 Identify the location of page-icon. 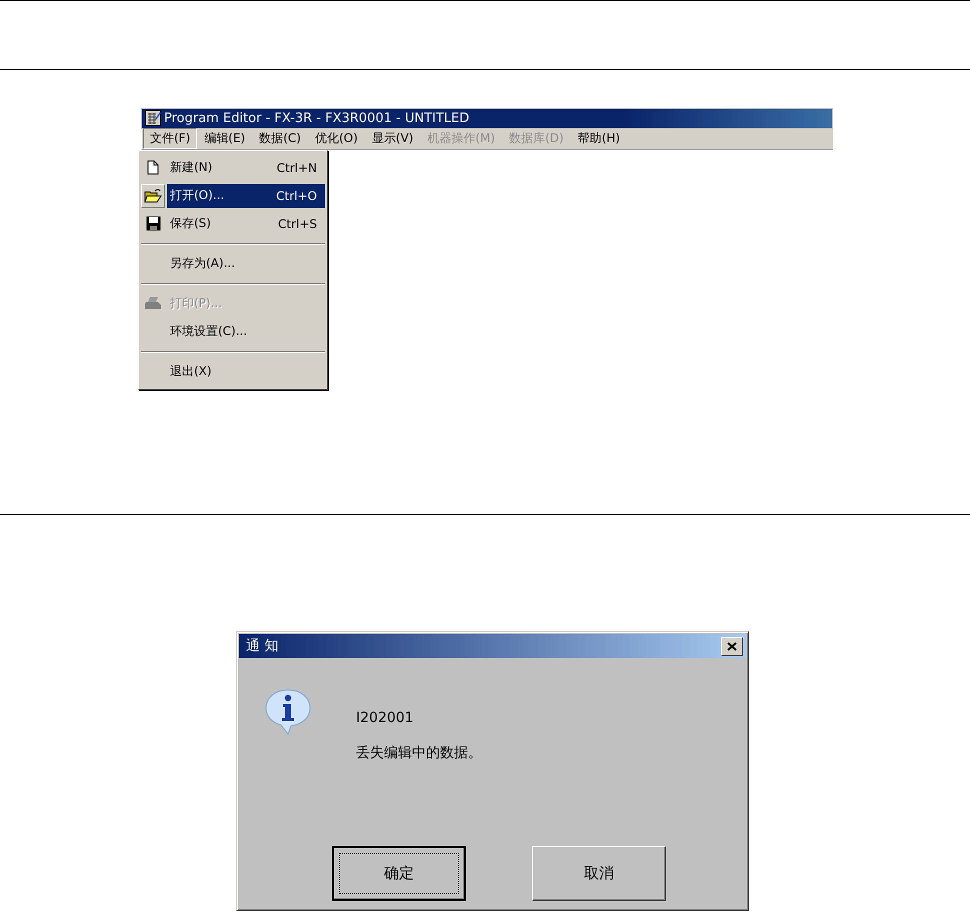
(153, 168).